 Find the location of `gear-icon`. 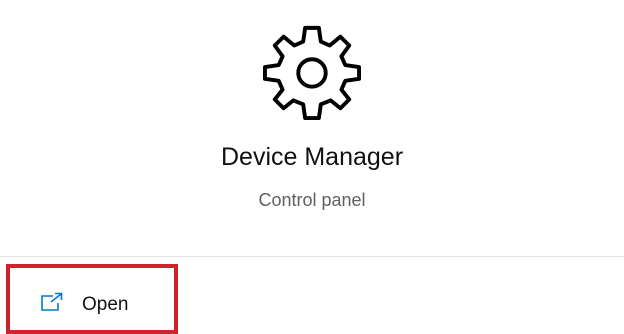

gear-icon is located at coordinates (312, 72).